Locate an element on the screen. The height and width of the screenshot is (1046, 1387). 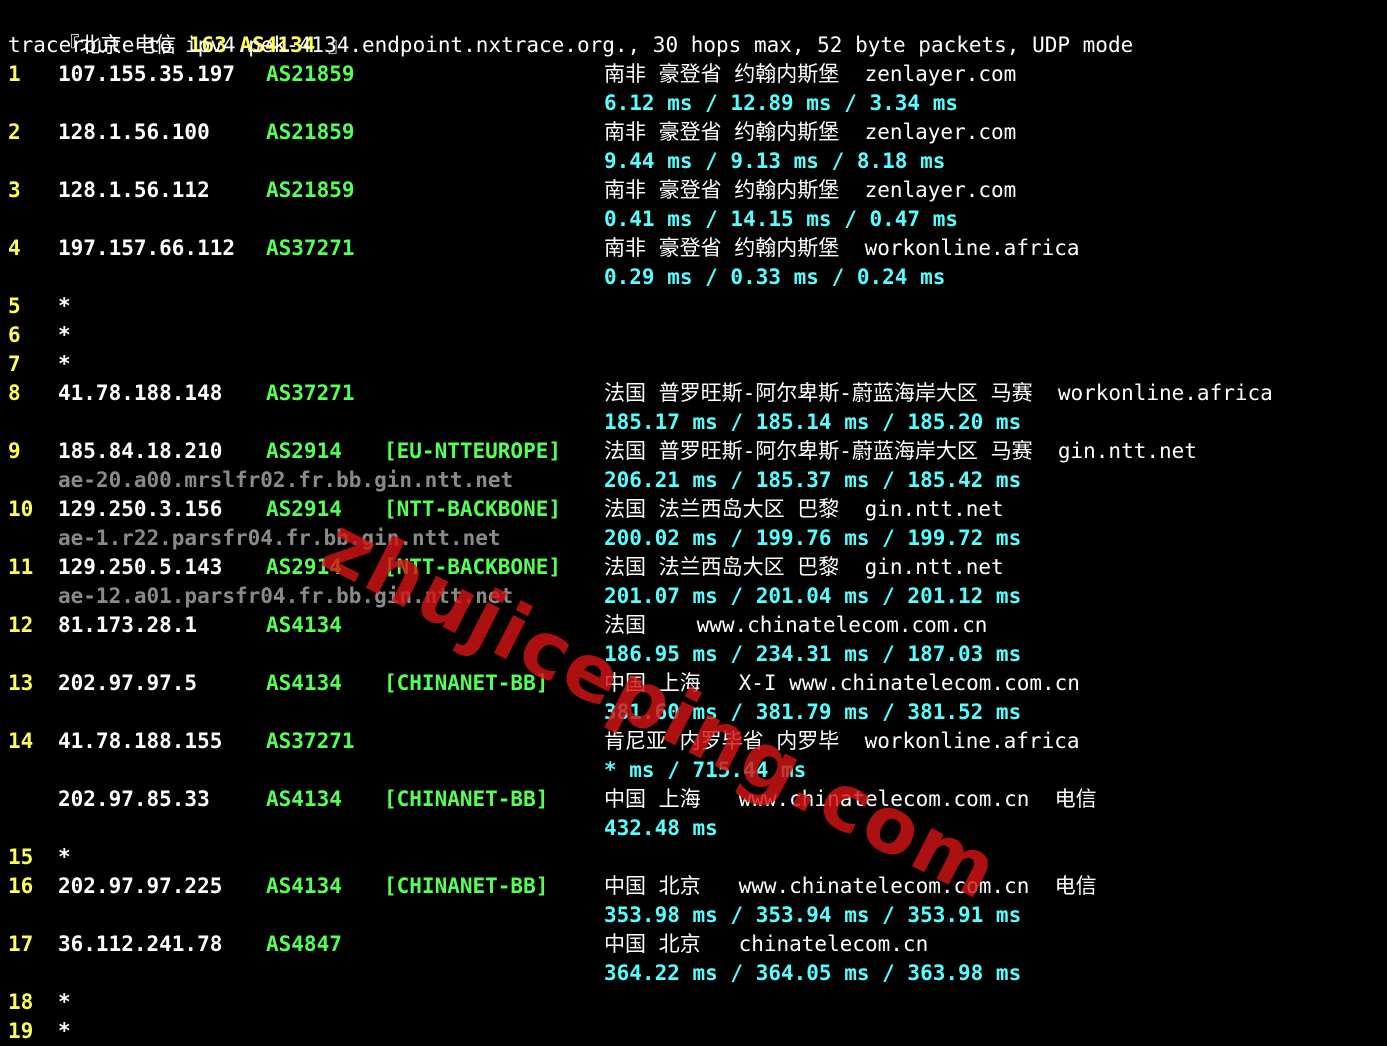
hop-number: 4 is located at coordinates (14, 248).